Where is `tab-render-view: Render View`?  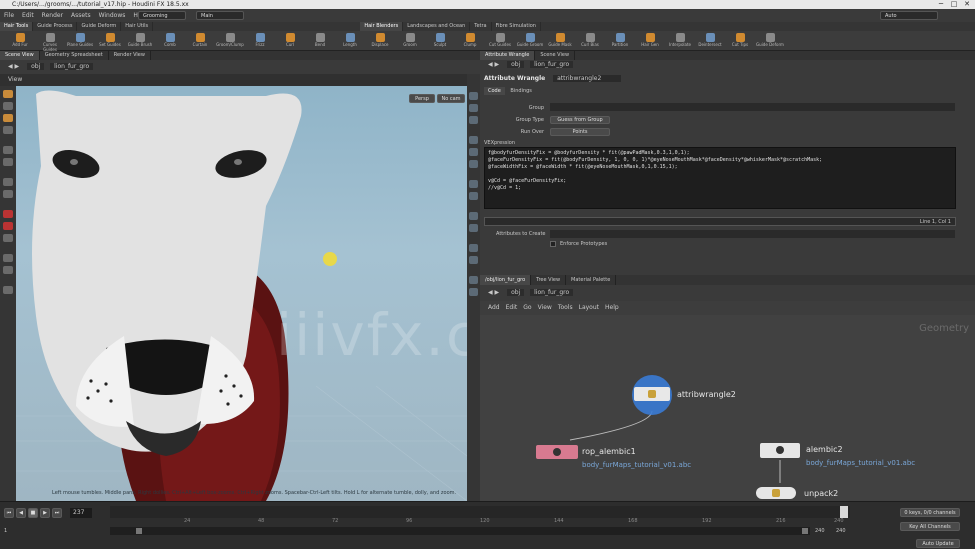 tab-render-view: Render View is located at coordinates (130, 55).